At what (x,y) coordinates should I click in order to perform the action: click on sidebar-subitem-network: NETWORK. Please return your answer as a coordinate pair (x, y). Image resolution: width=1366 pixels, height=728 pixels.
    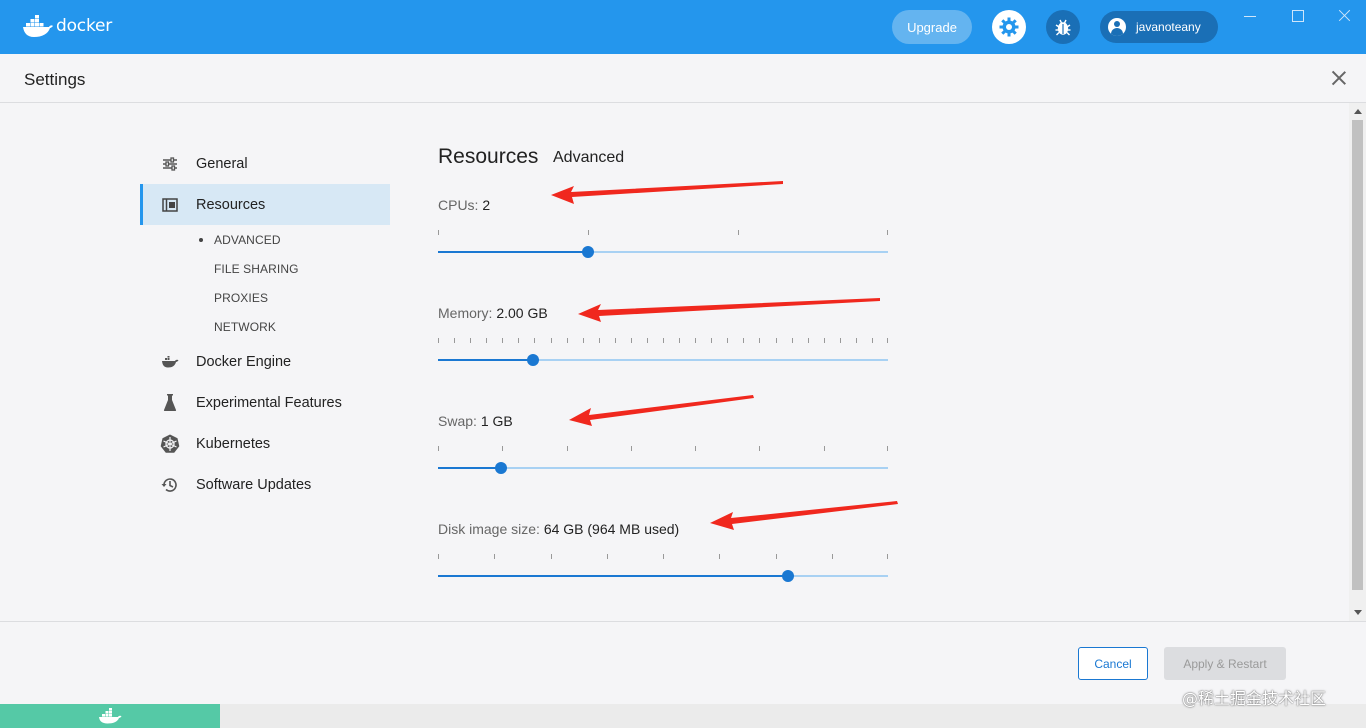
    Looking at the image, I should click on (245, 327).